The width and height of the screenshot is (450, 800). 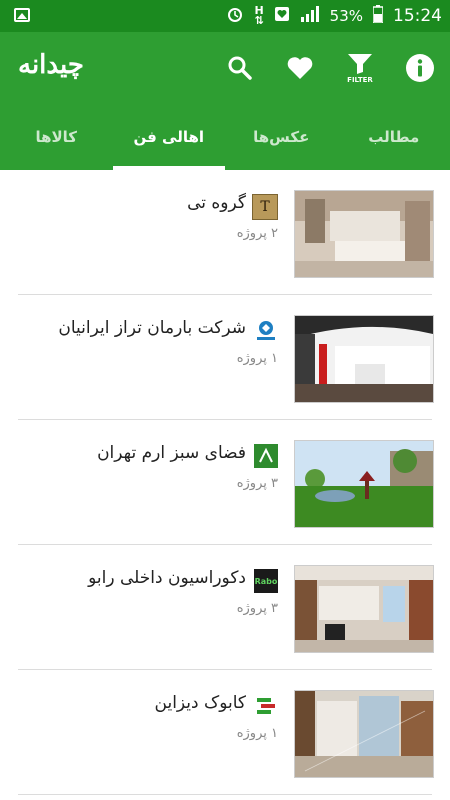 I want to click on heart-notification-icon, so click(x=282, y=16).